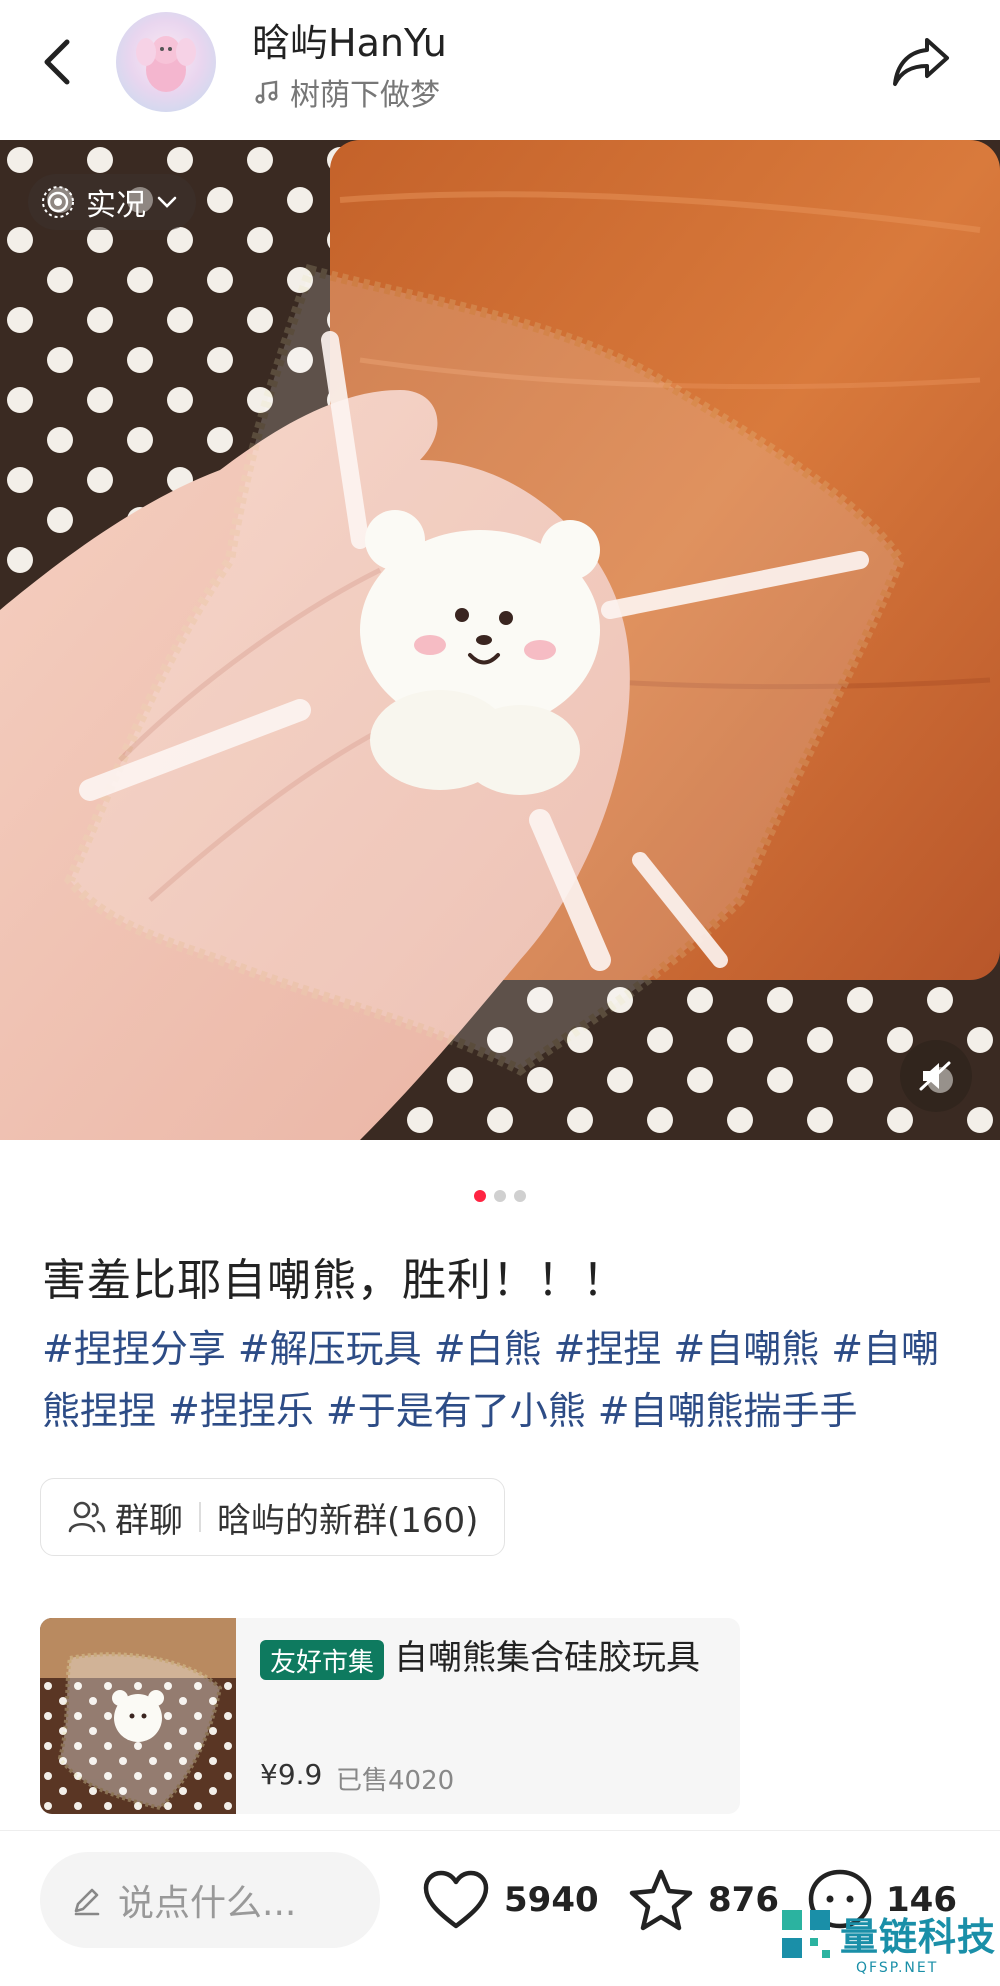  Describe the element at coordinates (138, 1716) in the screenshot. I see `product-thumbnail` at that location.